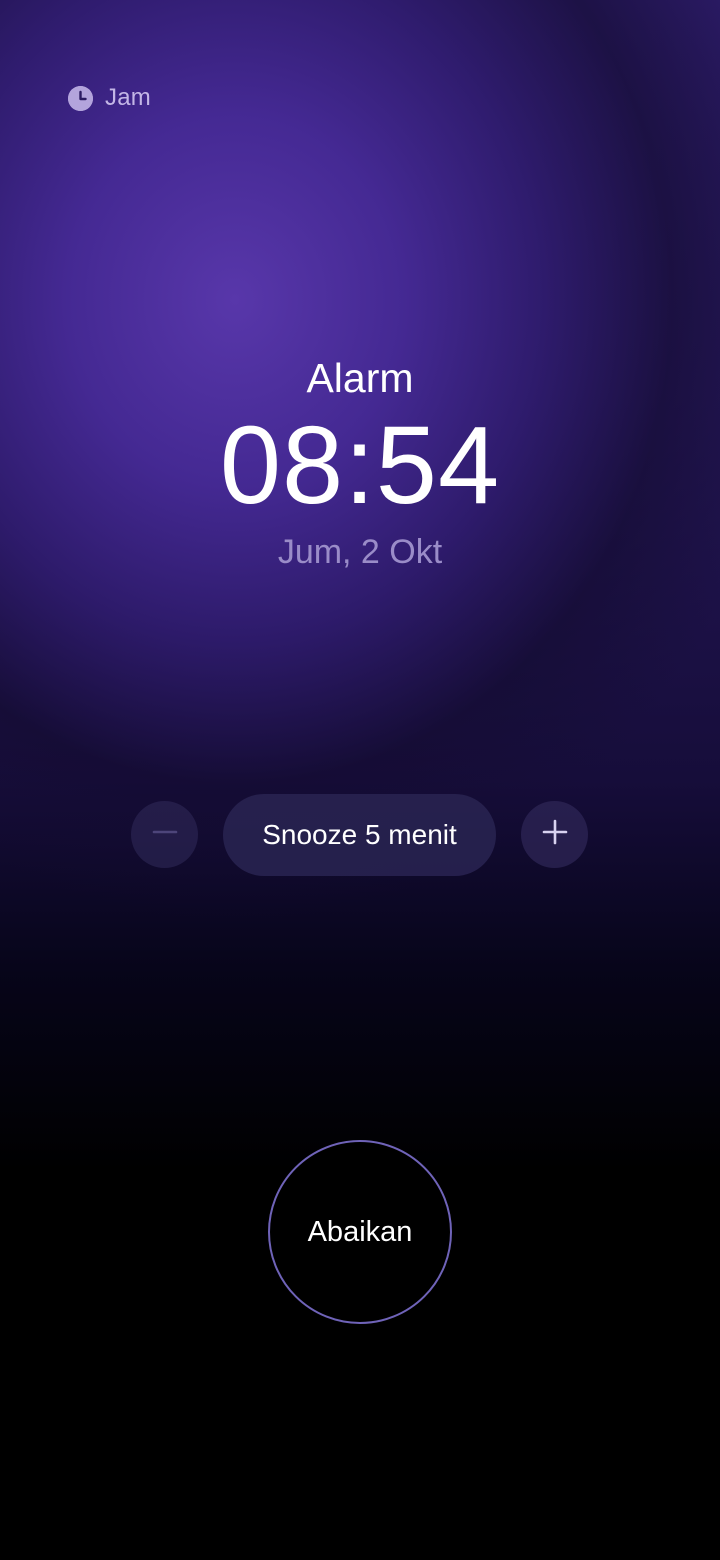  I want to click on minus-icon, so click(165, 834).